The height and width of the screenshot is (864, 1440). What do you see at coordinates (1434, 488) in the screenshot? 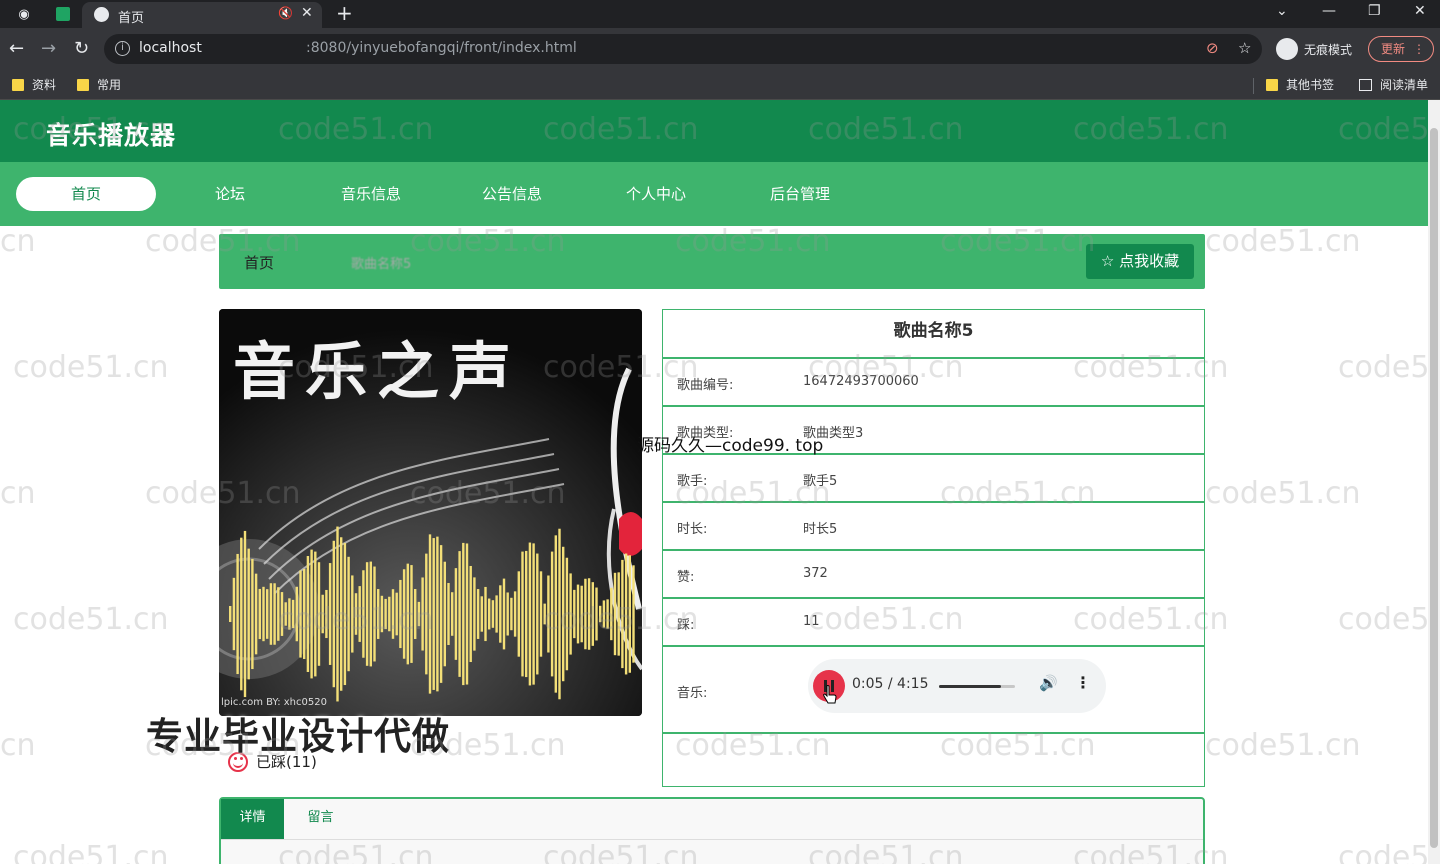
I see `scroll-thumb` at bounding box center [1434, 488].